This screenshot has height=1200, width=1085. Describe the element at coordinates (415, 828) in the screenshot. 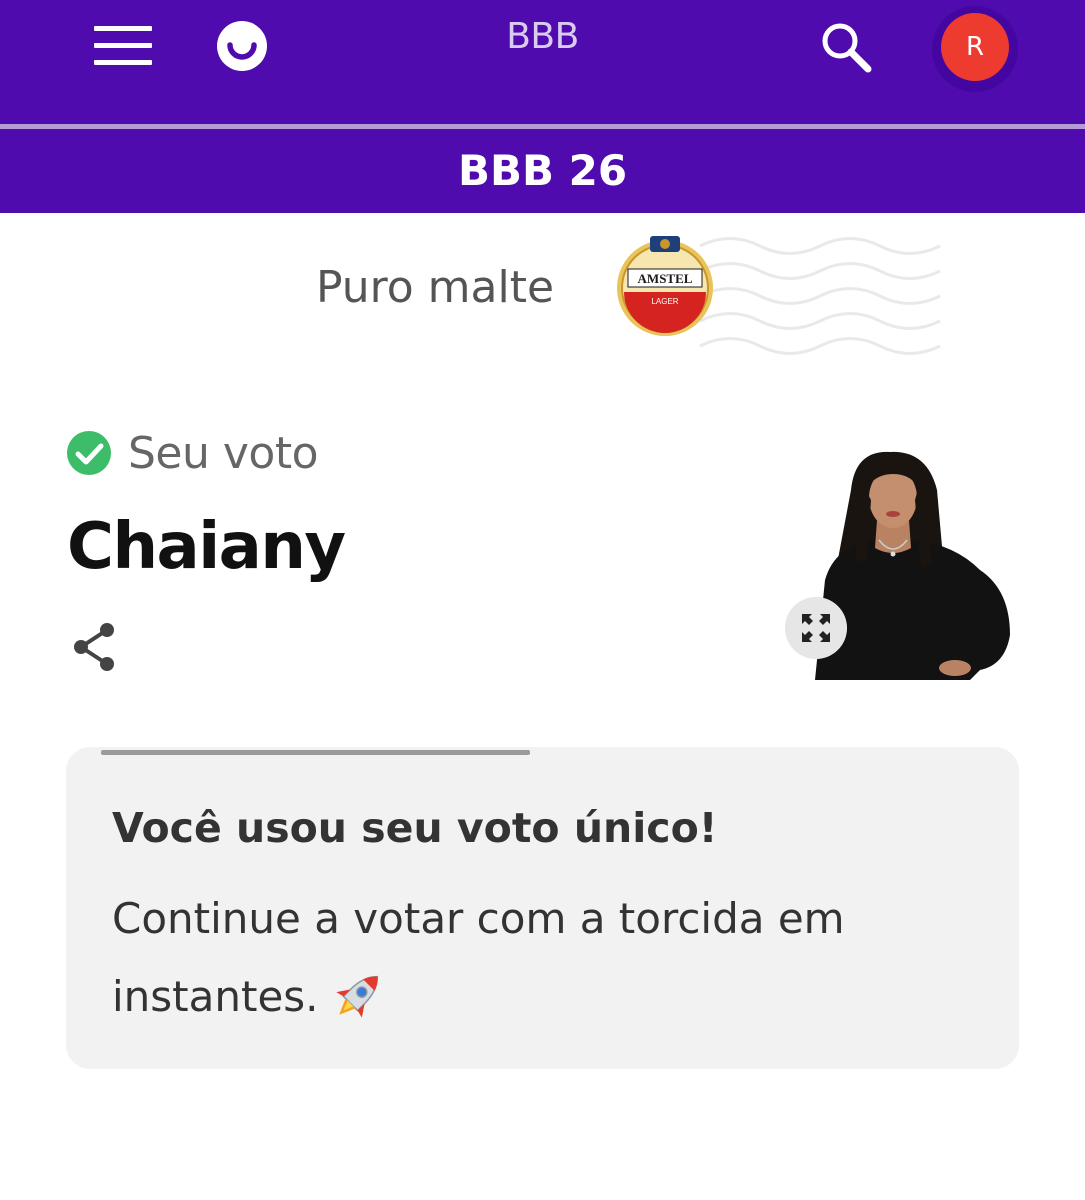

I see `card-title: Você usou seu voto único!` at that location.